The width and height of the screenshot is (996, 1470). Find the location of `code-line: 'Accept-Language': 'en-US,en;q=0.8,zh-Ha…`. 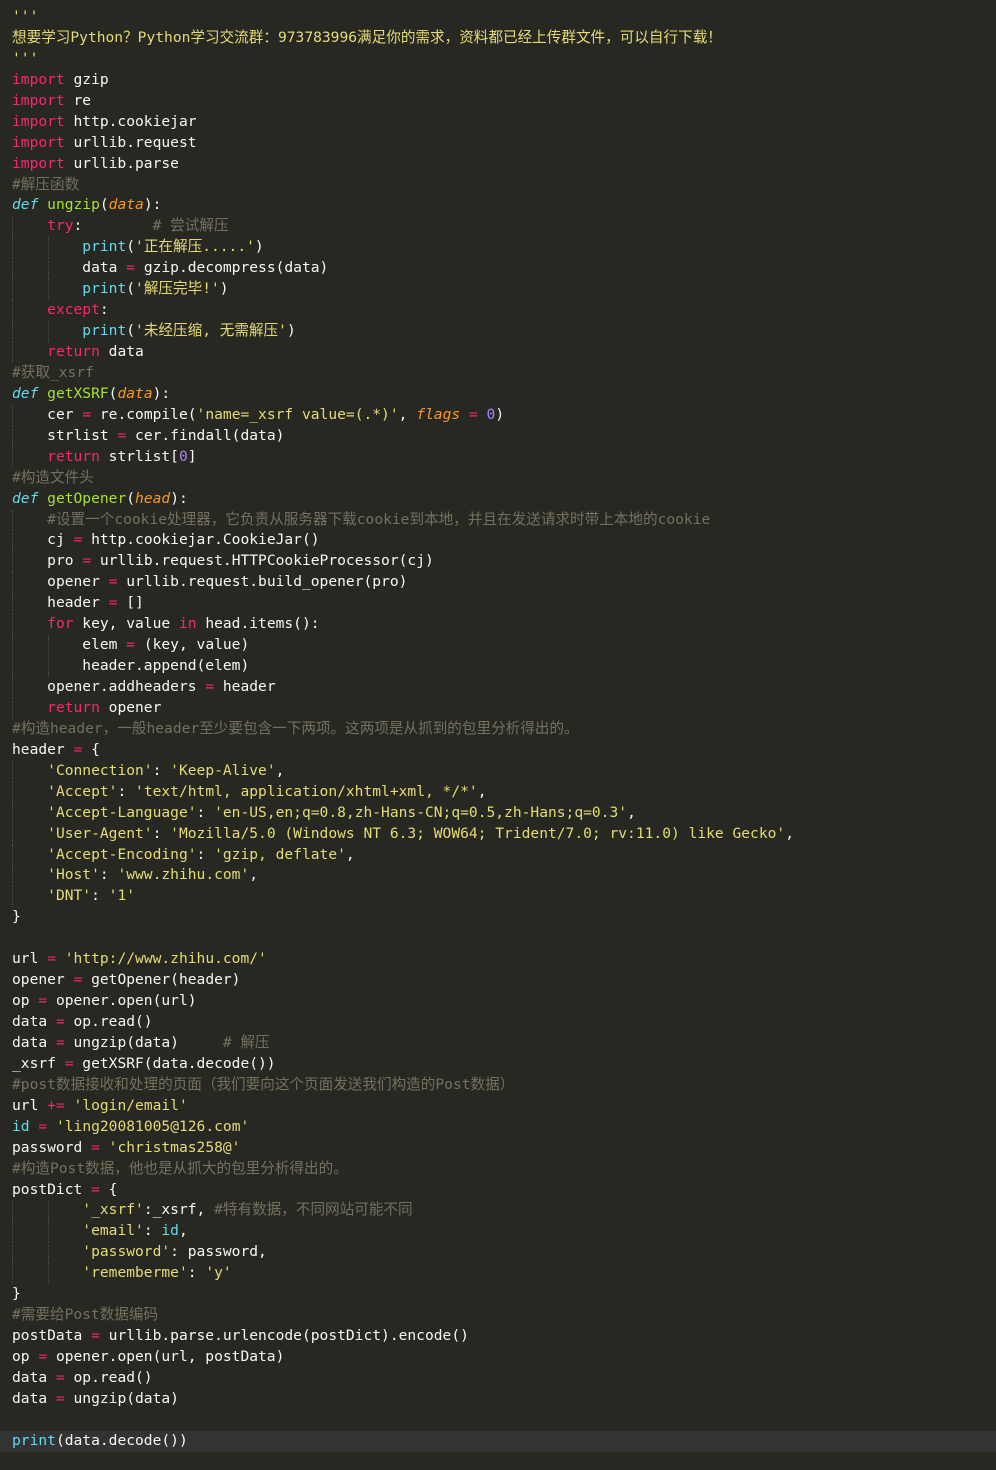

code-line: 'Accept-Language': 'en-US,en;q=0.8,zh-Ha… is located at coordinates (498, 813).